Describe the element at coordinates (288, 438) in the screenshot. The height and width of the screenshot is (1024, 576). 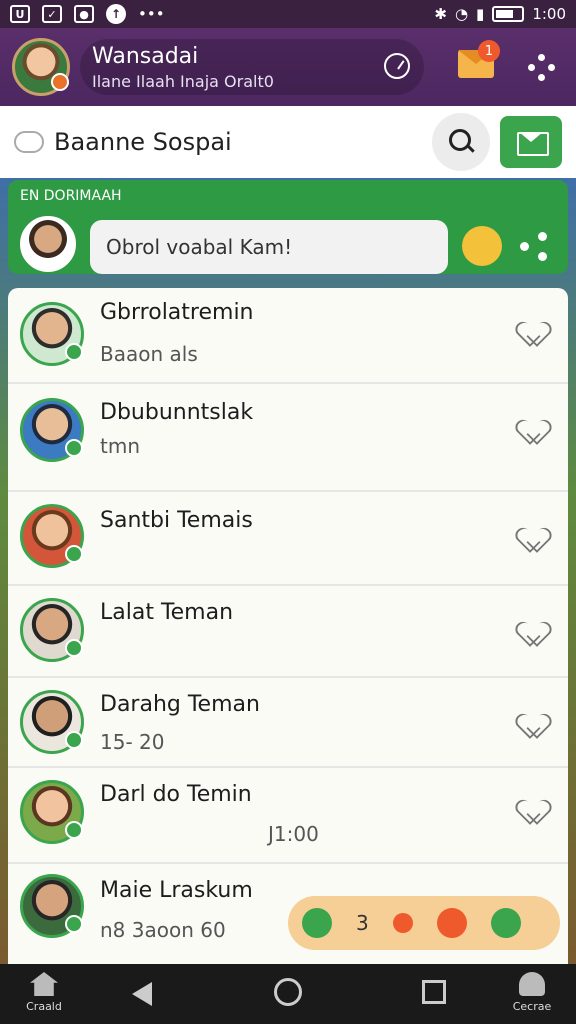
I see `list-item: Dbubunntslak tmn` at that location.